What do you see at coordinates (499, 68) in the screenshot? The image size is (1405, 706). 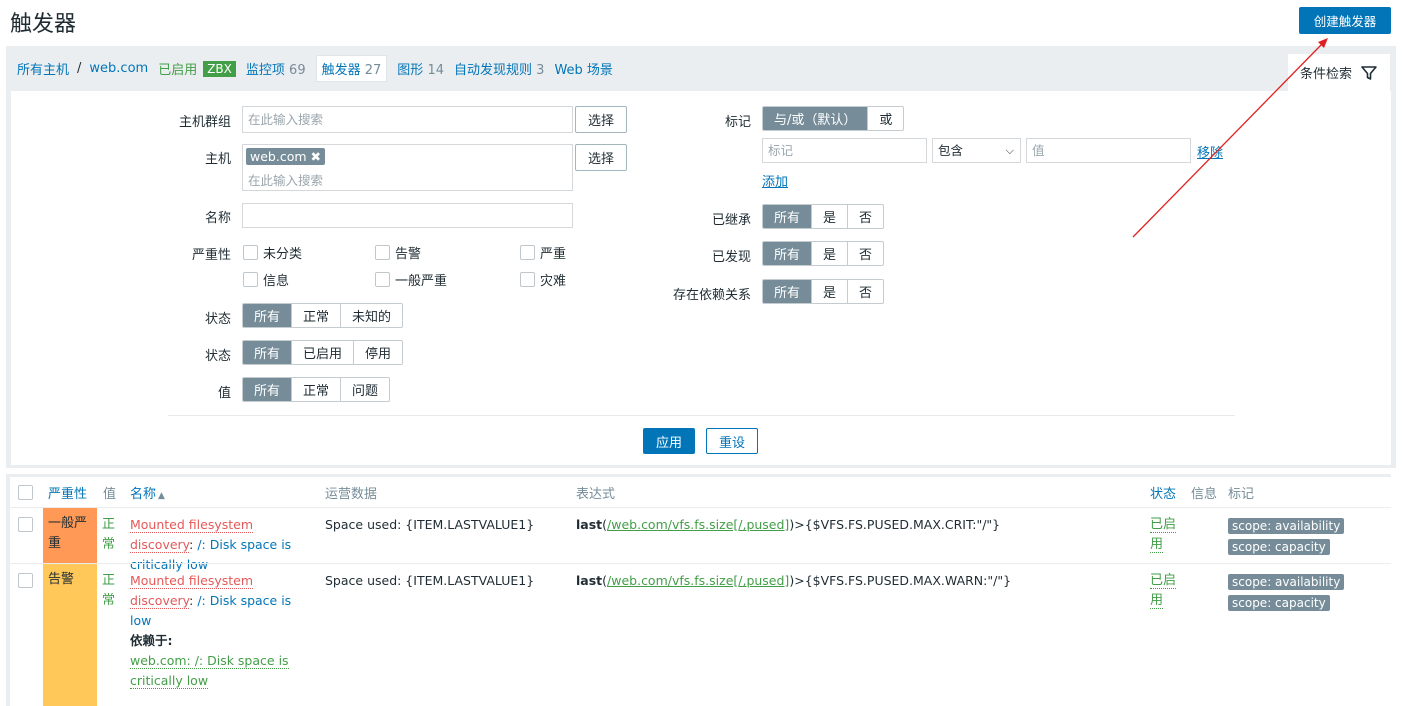 I see `discovery-rules-tab: 自动发现规则 3` at bounding box center [499, 68].